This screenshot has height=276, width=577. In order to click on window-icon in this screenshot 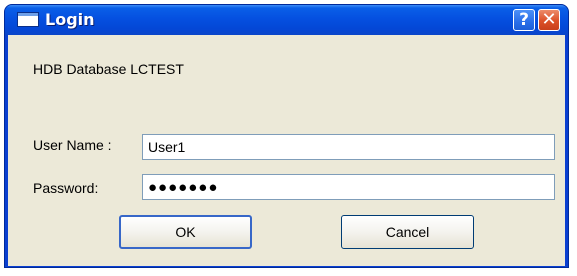, I will do `click(28, 19)`.